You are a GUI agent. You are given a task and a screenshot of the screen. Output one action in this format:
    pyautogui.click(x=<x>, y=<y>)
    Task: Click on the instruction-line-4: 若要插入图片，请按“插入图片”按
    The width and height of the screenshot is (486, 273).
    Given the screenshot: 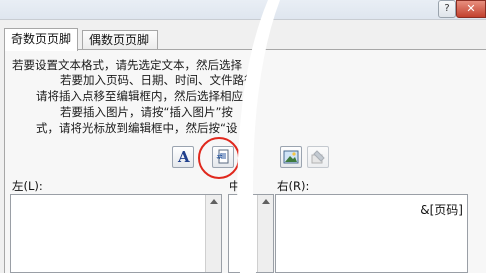 What is the action you would take?
    pyautogui.click(x=146, y=112)
    